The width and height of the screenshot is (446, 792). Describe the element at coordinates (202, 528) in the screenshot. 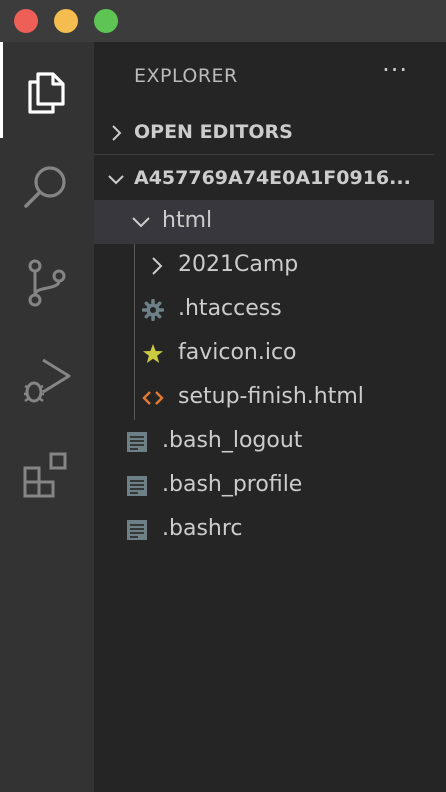

I see `tree-item-label: .bashrc` at that location.